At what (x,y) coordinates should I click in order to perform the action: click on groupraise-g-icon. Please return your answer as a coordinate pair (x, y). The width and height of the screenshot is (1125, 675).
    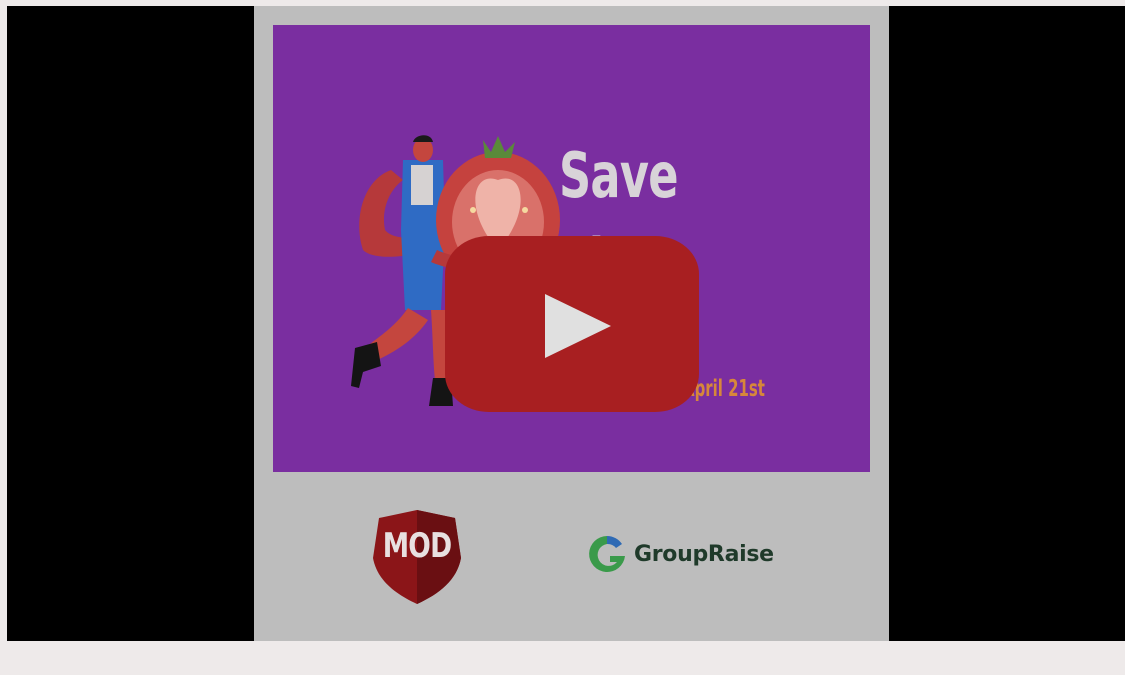
    Looking at the image, I should click on (607, 553).